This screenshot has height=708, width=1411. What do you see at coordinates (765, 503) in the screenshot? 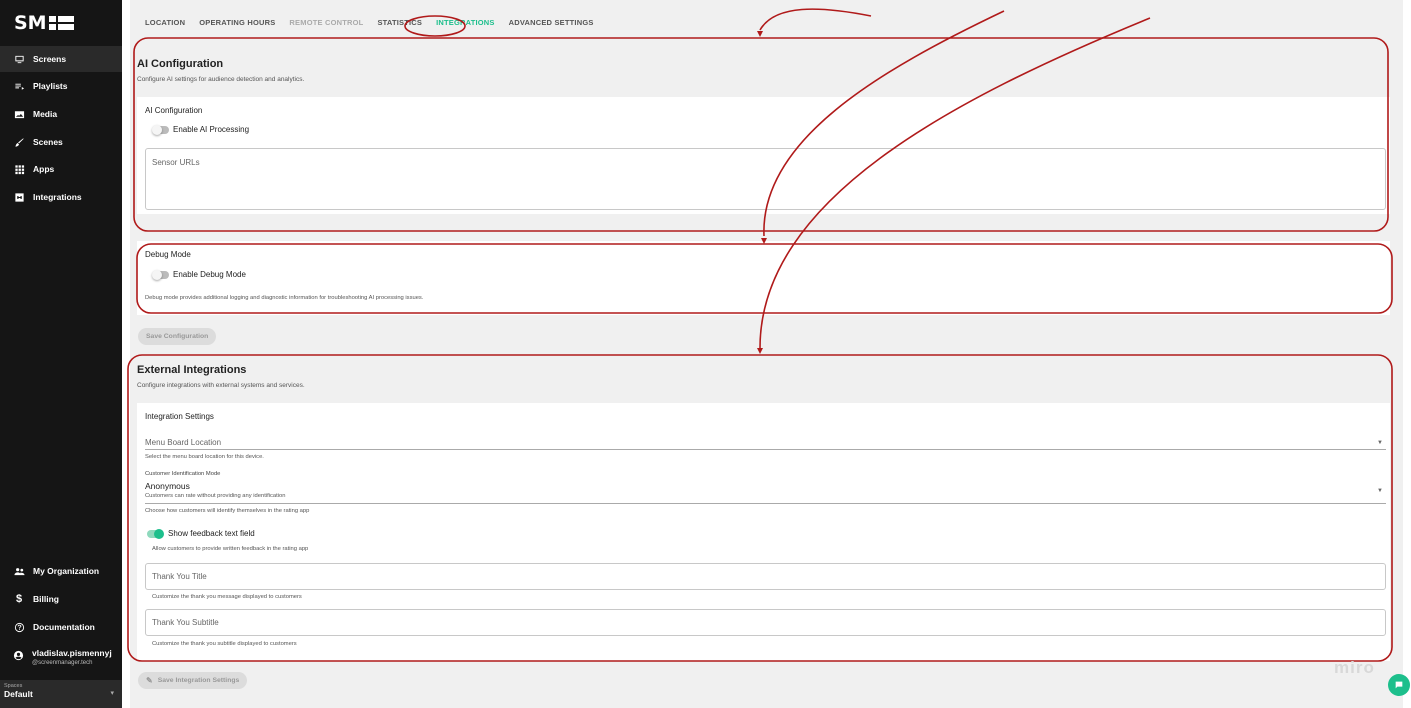
I see `customer-mode-select` at bounding box center [765, 503].